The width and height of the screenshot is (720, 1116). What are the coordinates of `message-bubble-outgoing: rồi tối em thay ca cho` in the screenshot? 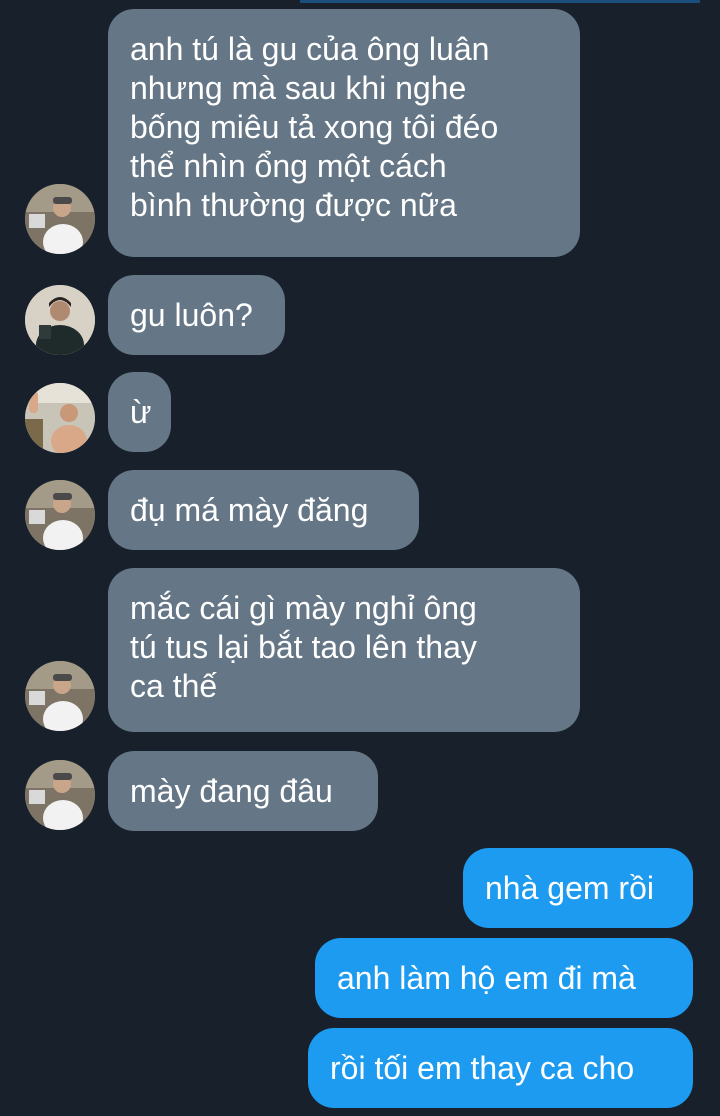 It's located at (500, 1068).